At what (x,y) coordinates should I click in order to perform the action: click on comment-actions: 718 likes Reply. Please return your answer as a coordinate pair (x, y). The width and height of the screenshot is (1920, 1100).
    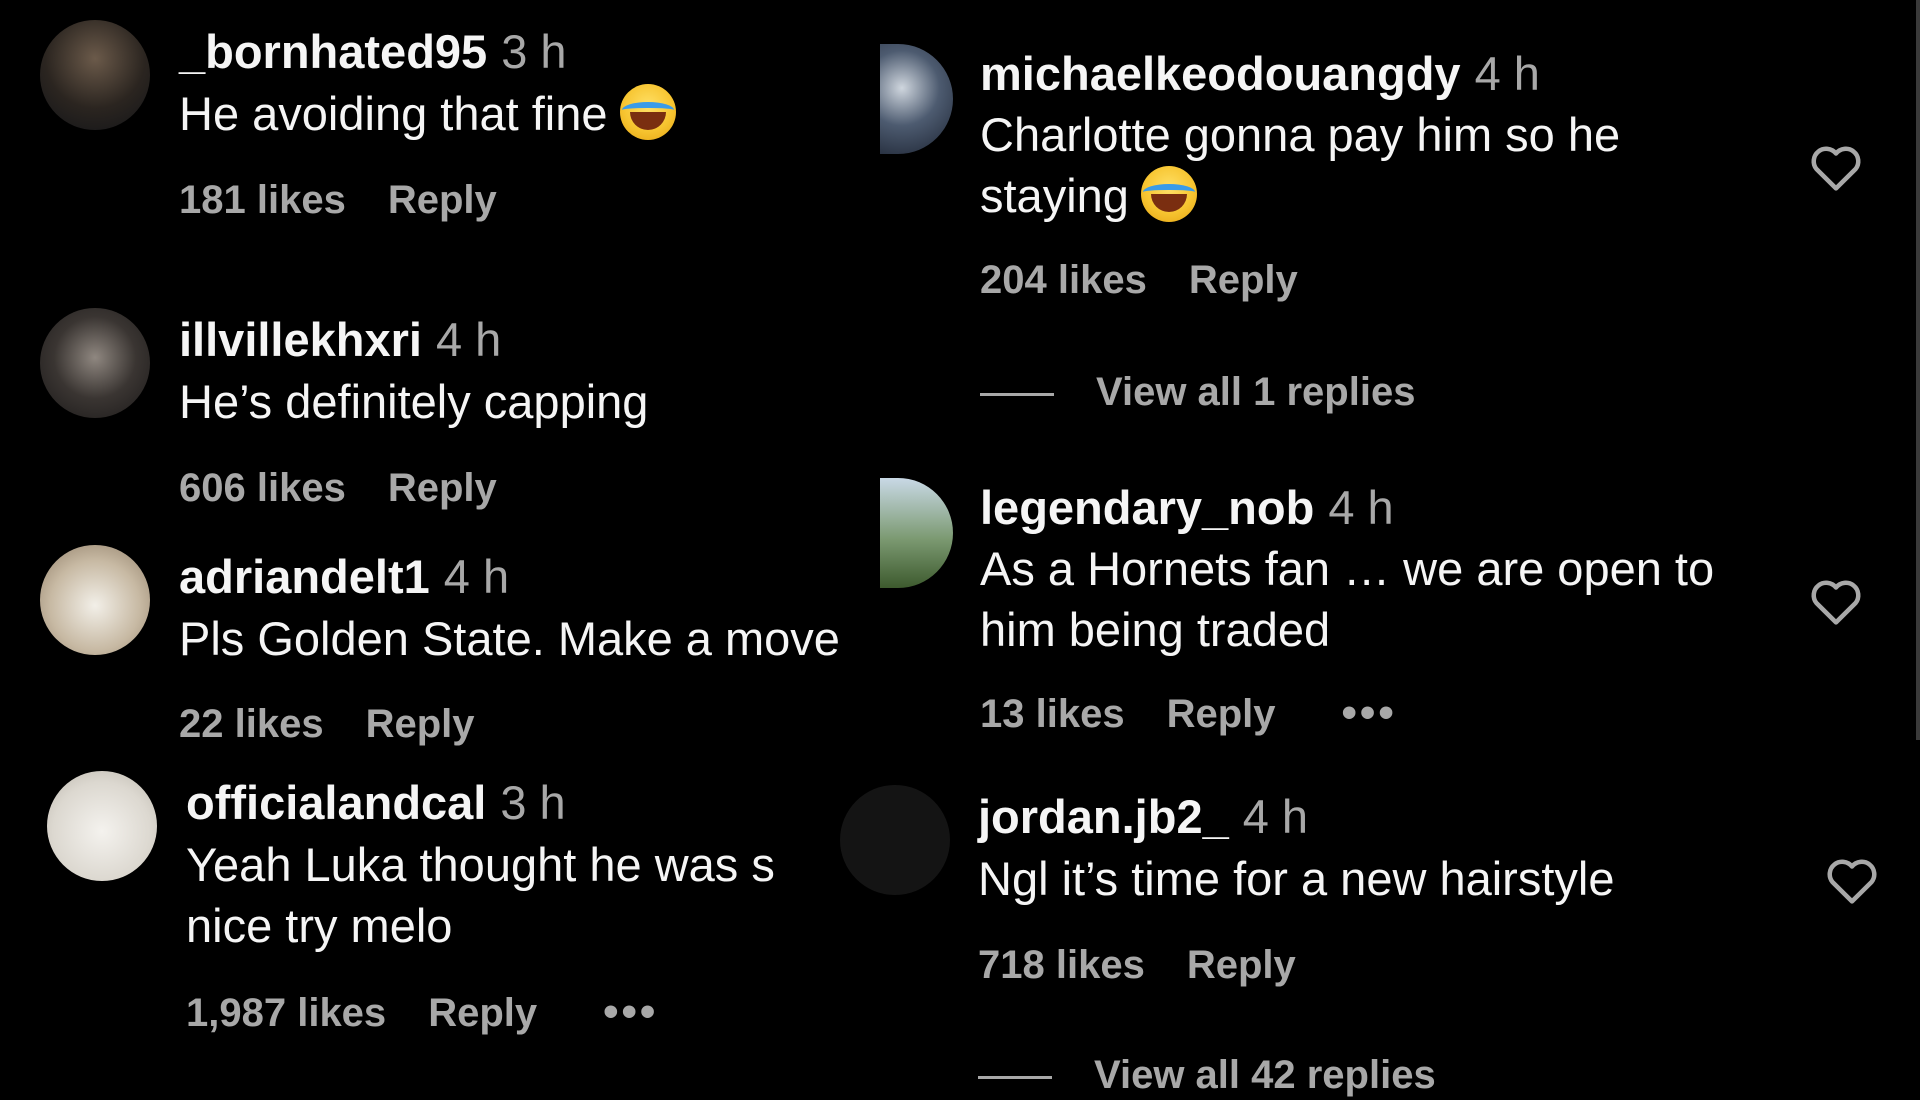
    Looking at the image, I should click on (1137, 965).